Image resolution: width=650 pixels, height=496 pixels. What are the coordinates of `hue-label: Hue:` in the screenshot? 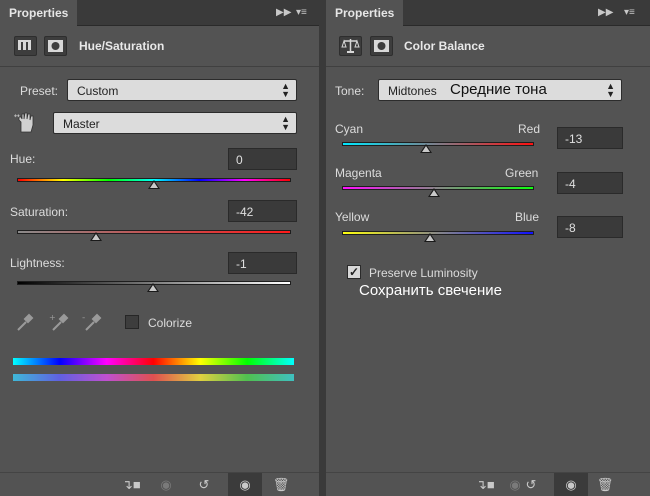 It's located at (23, 159).